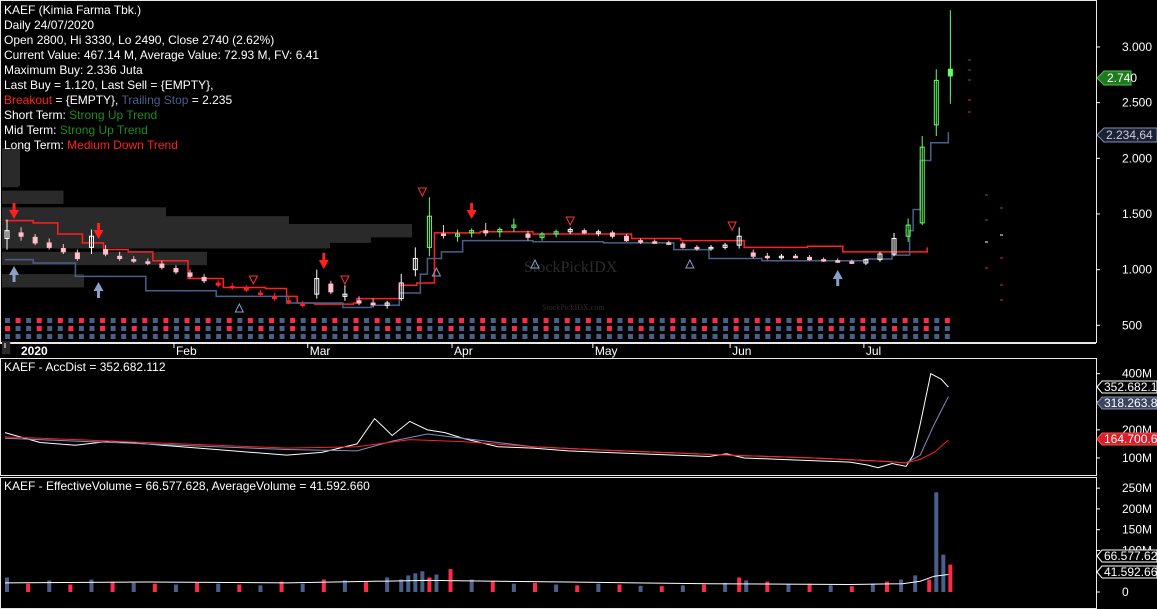  I want to click on price-axis-label: 3.000, so click(1137, 47).